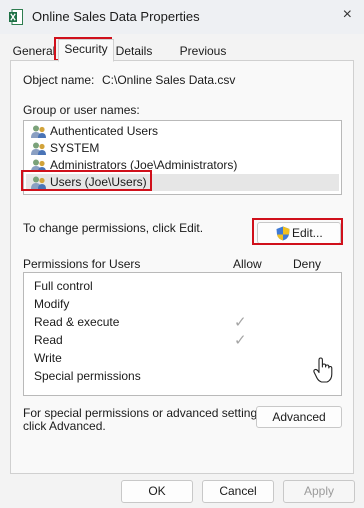  Describe the element at coordinates (48, 340) in the screenshot. I see `permission-row-read: Read` at that location.